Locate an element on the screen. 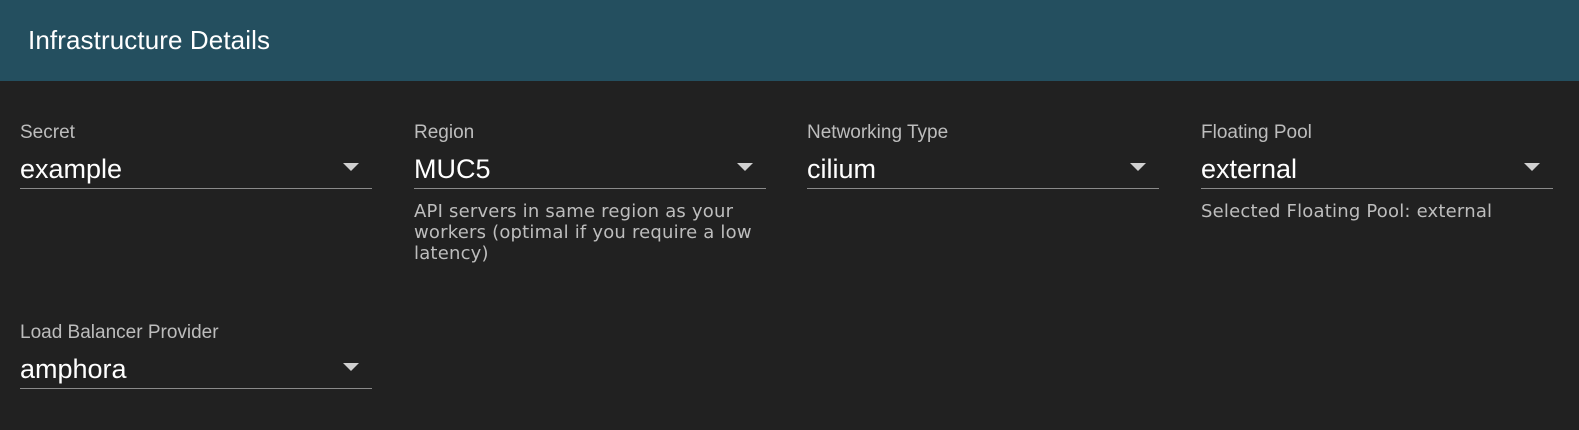 This screenshot has width=1579, height=430. secret-label: Secret is located at coordinates (47, 132).